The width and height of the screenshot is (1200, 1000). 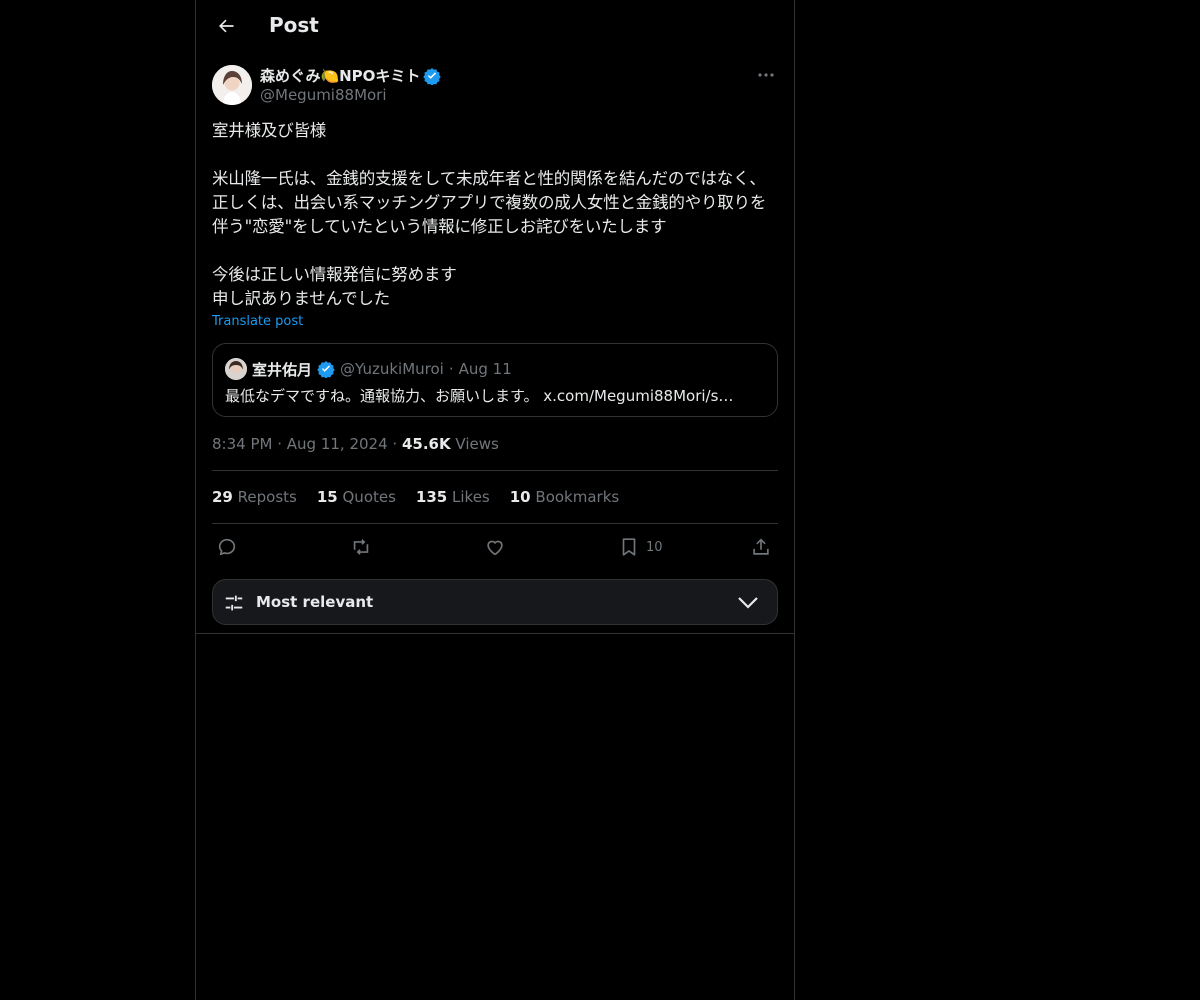 What do you see at coordinates (426, 444) in the screenshot?
I see `views-count: 45.6K` at bounding box center [426, 444].